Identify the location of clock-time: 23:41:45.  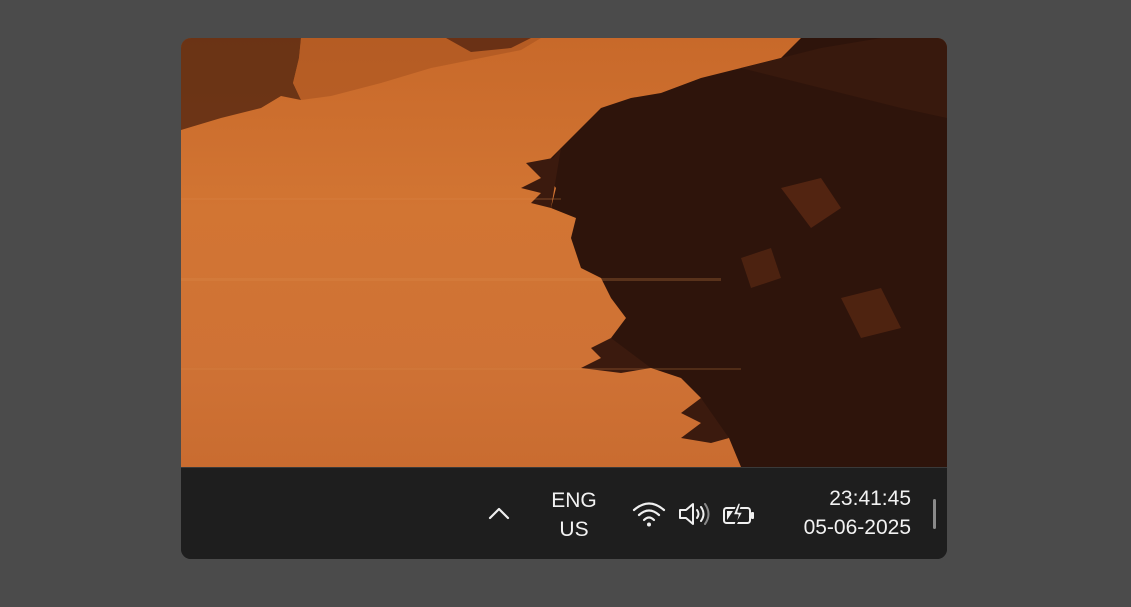
(870, 498).